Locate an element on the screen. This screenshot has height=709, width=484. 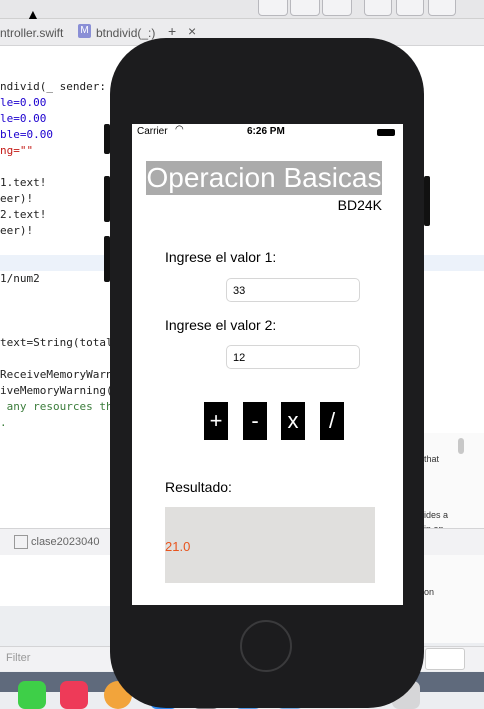
code-line: text=String(total is located at coordinates (56, 342).